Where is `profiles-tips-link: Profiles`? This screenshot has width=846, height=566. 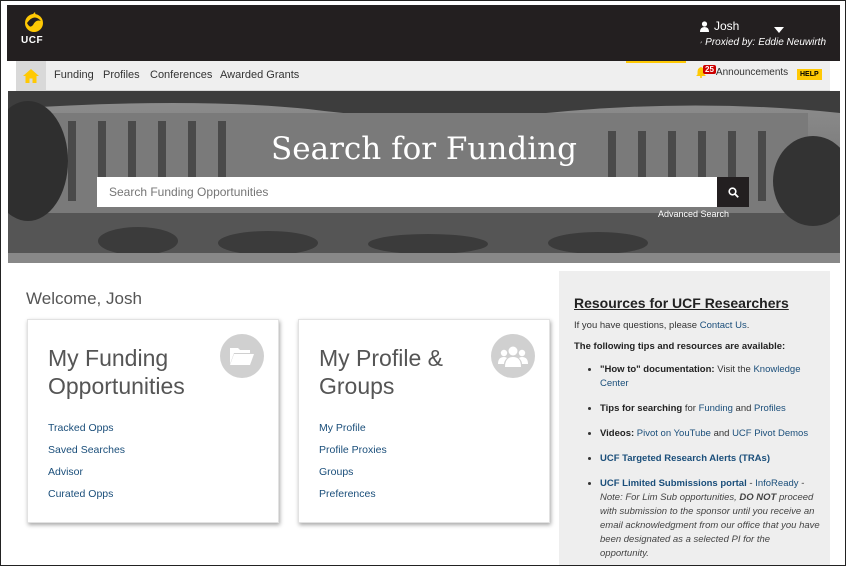 profiles-tips-link: Profiles is located at coordinates (770, 408).